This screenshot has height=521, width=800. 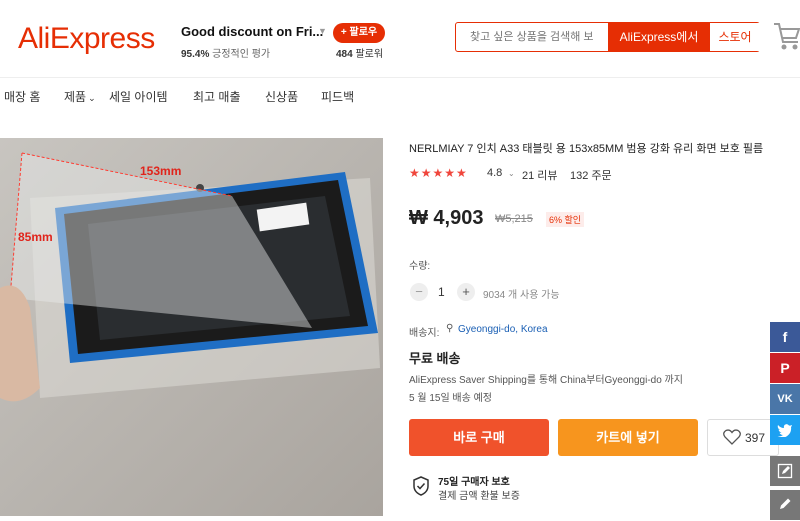 What do you see at coordinates (514, 219) in the screenshot?
I see `original-price: ₩5,215` at bounding box center [514, 219].